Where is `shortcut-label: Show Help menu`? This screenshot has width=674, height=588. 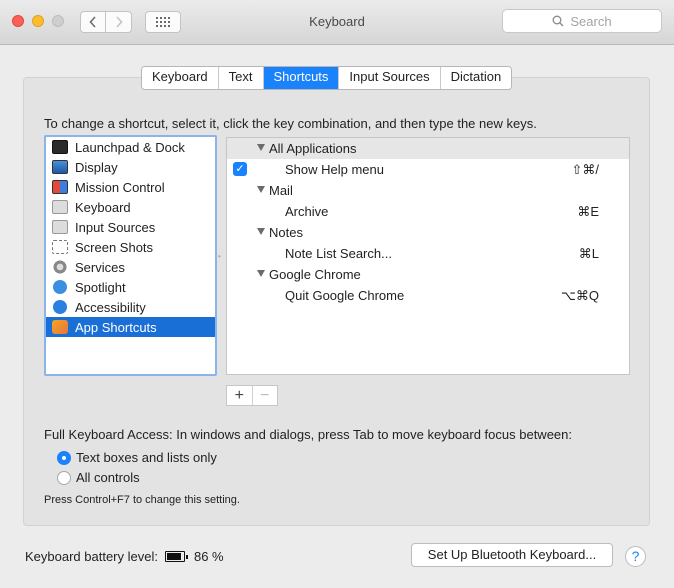
shortcut-label: Show Help menu is located at coordinates (334, 169).